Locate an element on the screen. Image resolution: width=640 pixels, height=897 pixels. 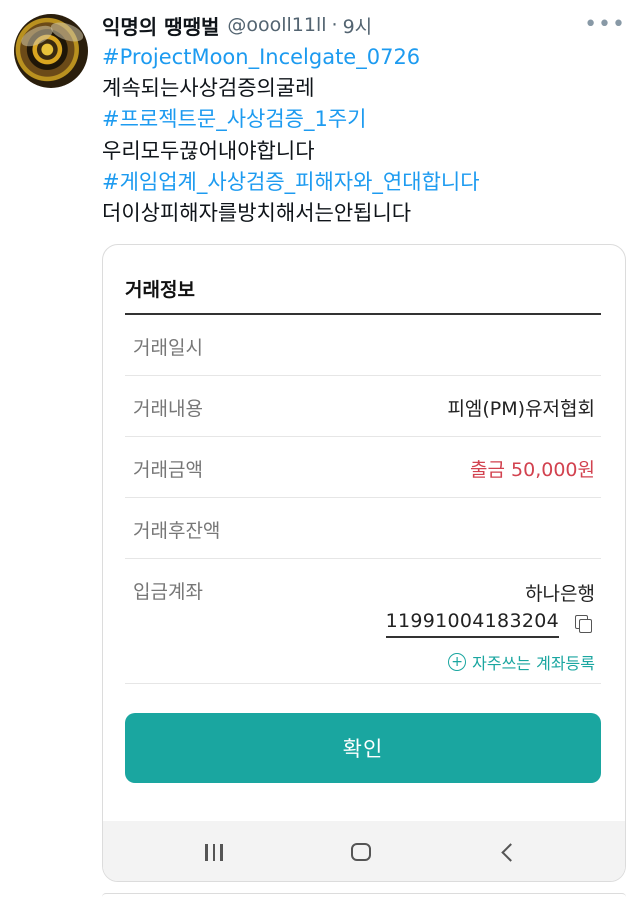
home-button is located at coordinates (361, 851).